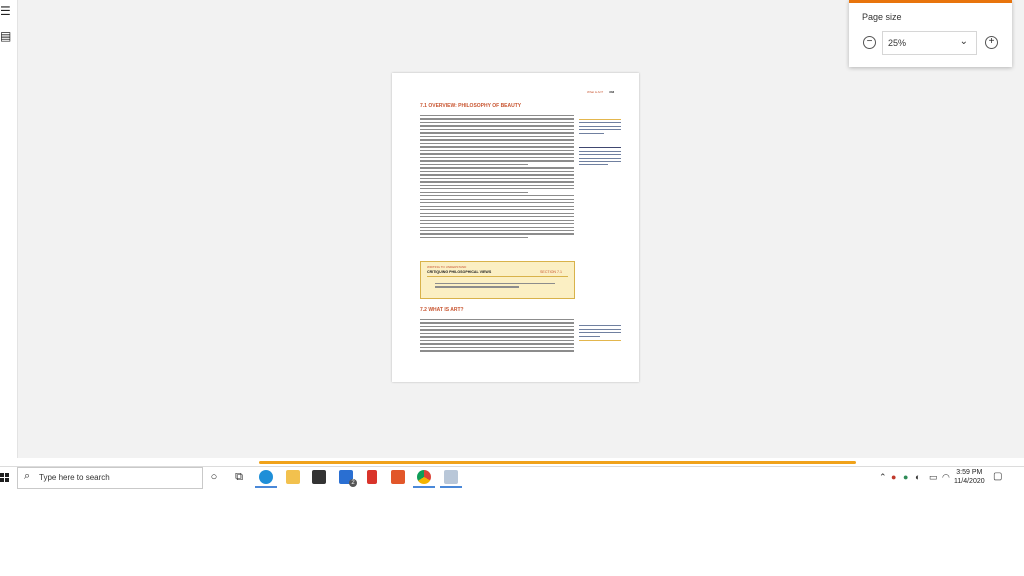  Describe the element at coordinates (991, 42) in the screenshot. I see `zoom-in-button: +` at that location.